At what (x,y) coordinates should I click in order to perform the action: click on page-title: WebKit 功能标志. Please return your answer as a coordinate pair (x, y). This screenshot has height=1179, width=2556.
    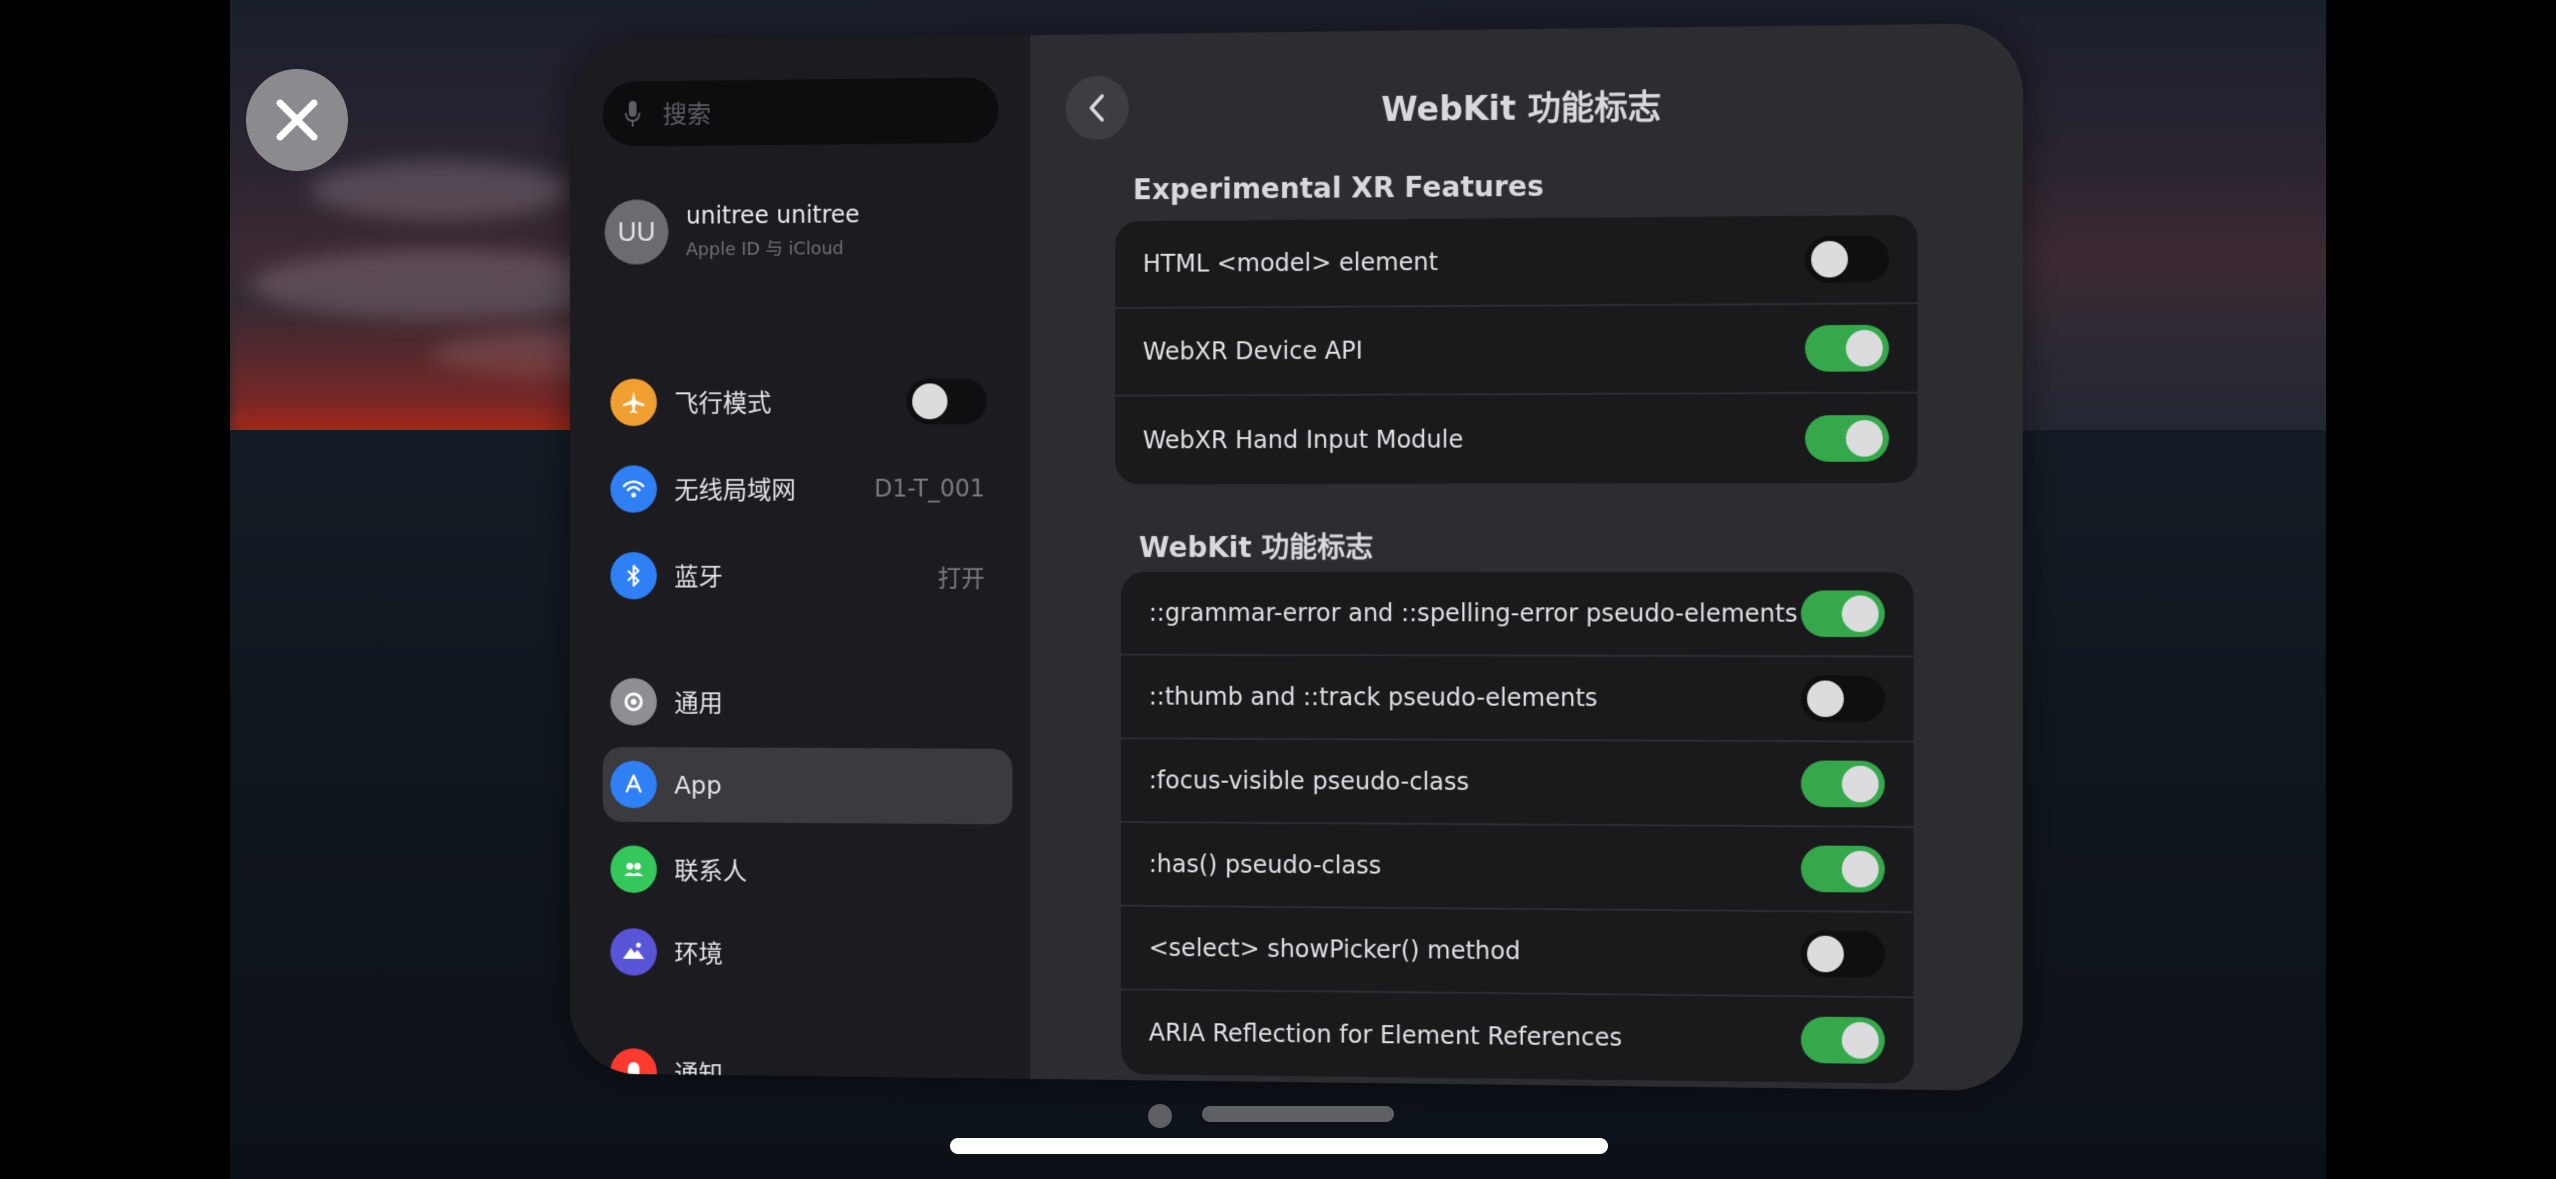
    Looking at the image, I should click on (1521, 108).